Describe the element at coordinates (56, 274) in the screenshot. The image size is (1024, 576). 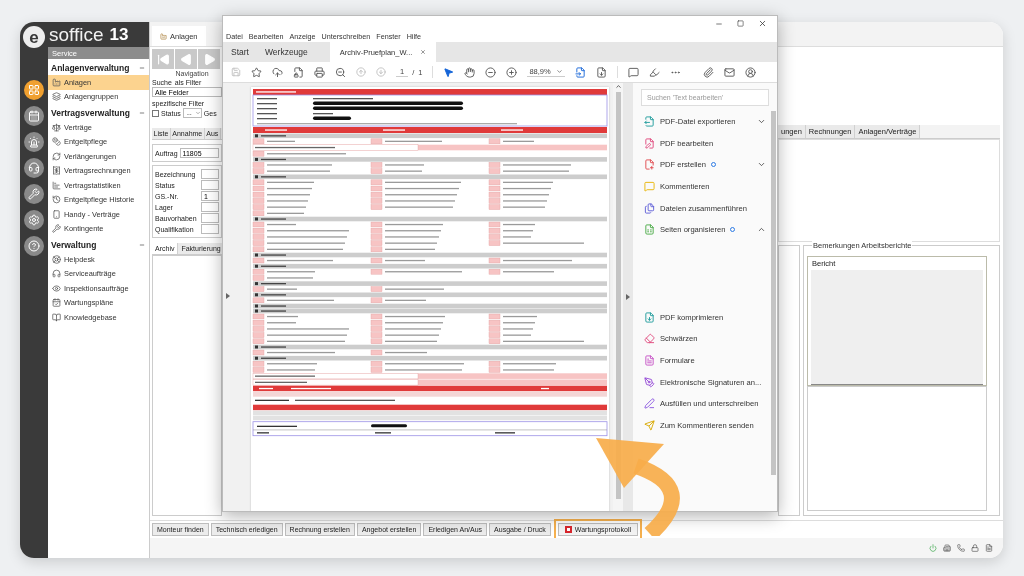
I see `headphones-icon` at that location.